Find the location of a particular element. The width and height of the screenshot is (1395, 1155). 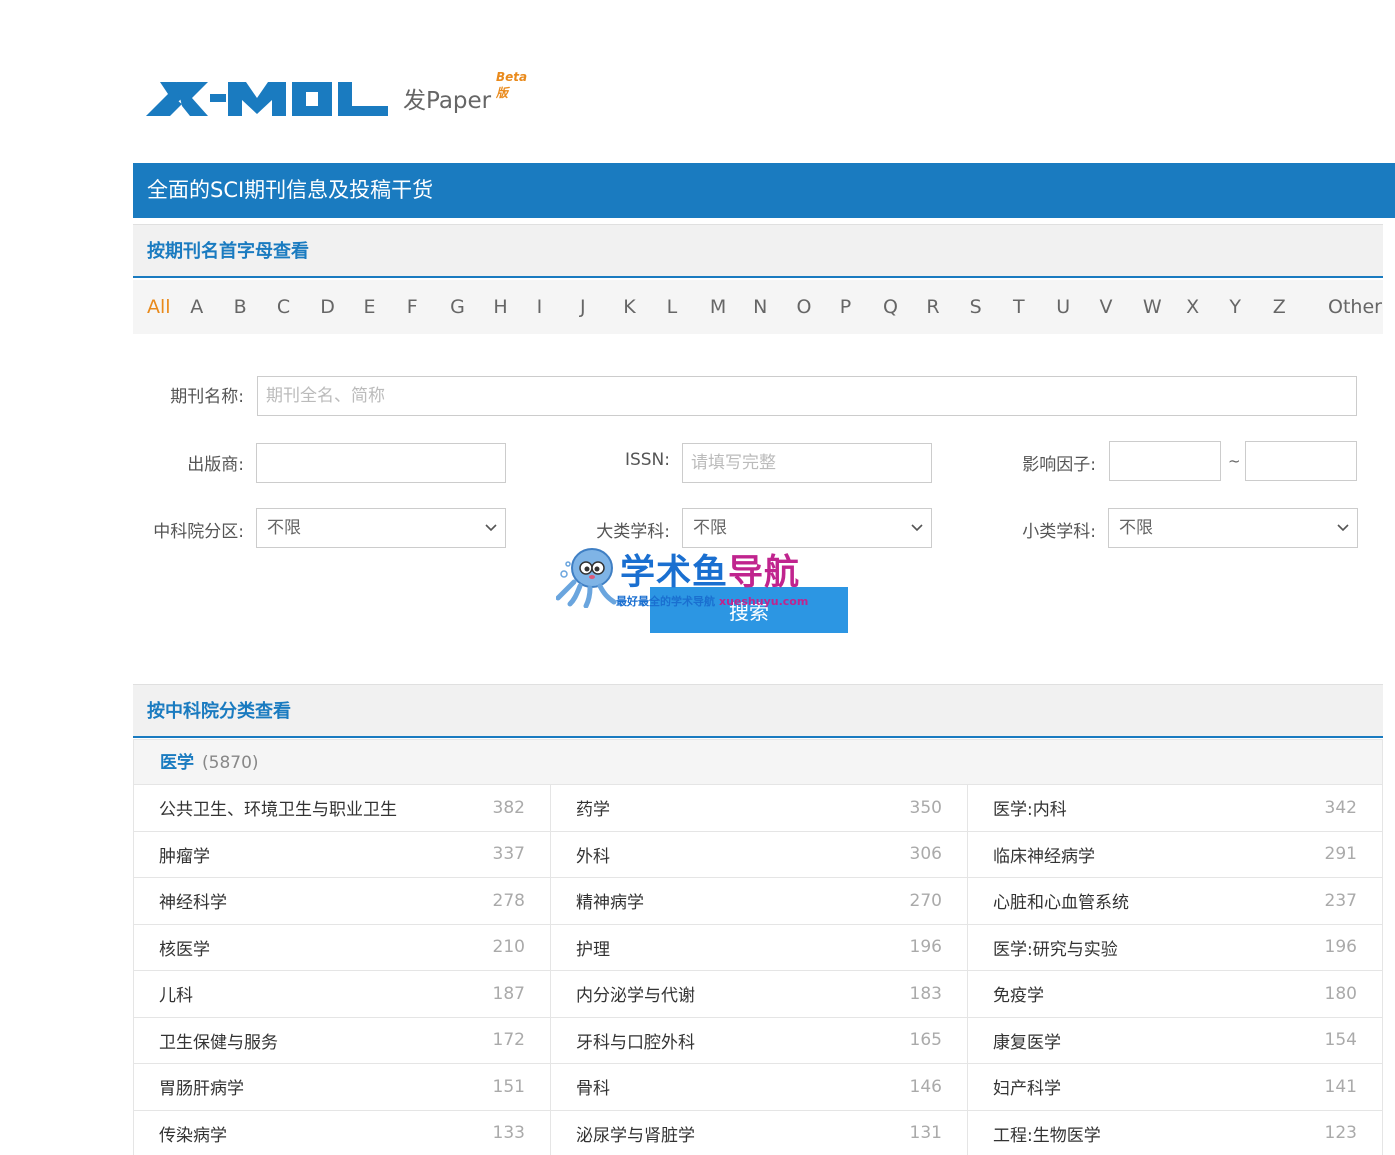

letter-filter-v: V is located at coordinates (1121, 307).